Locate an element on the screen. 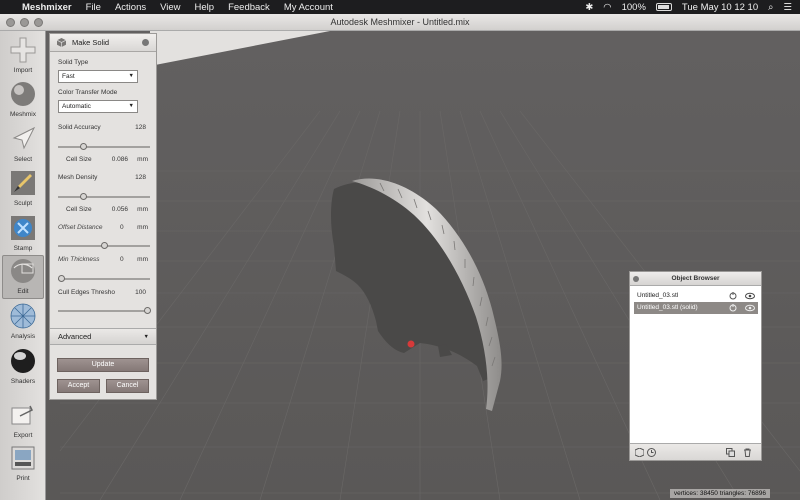 The image size is (800, 500). object-browser-footer is located at coordinates (695, 451).